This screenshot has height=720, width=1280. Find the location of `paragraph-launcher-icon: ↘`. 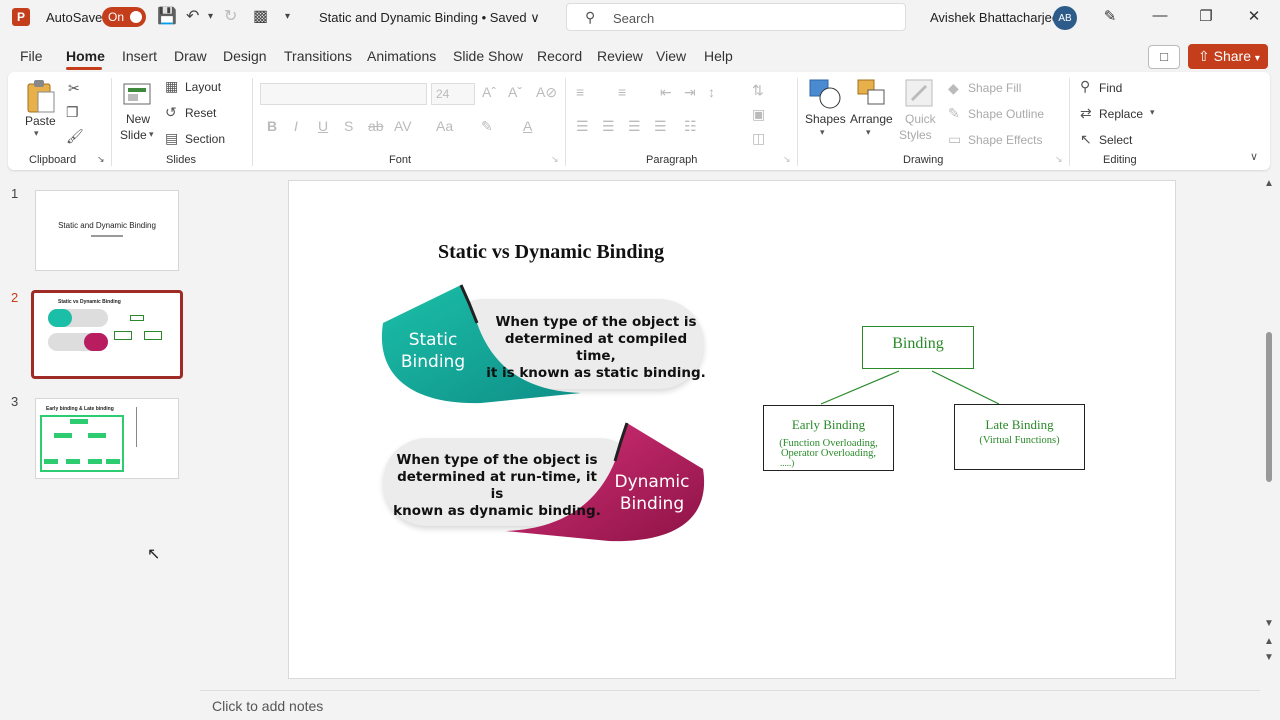

paragraph-launcher-icon: ↘ is located at coordinates (787, 159).